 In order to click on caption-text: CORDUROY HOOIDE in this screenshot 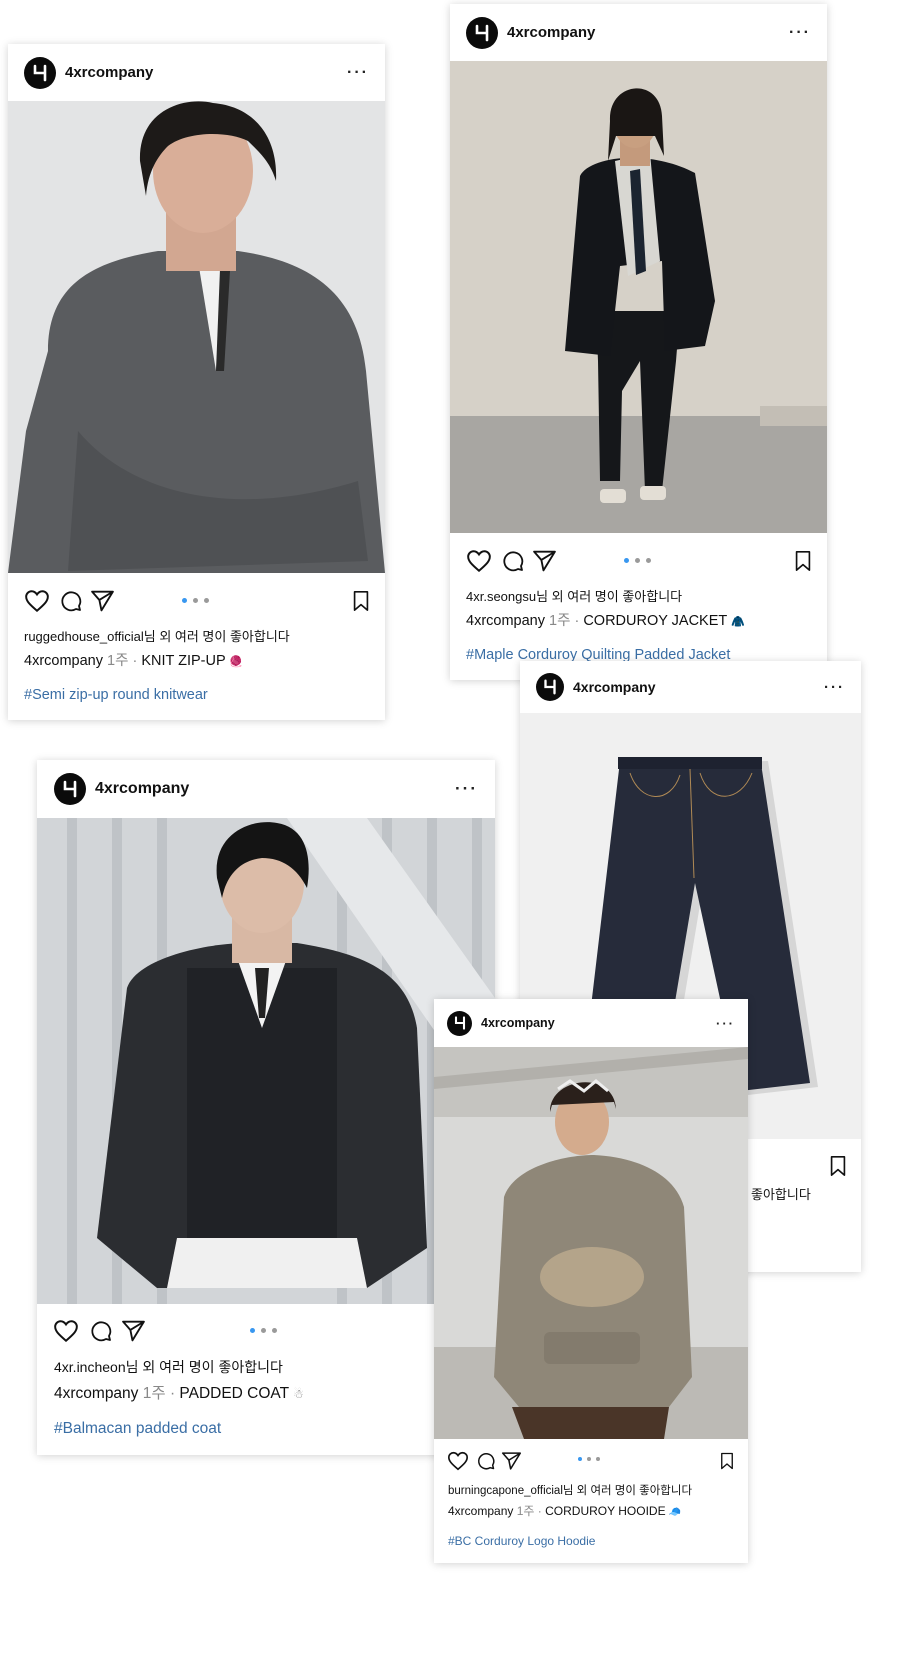, I will do `click(605, 1511)`.